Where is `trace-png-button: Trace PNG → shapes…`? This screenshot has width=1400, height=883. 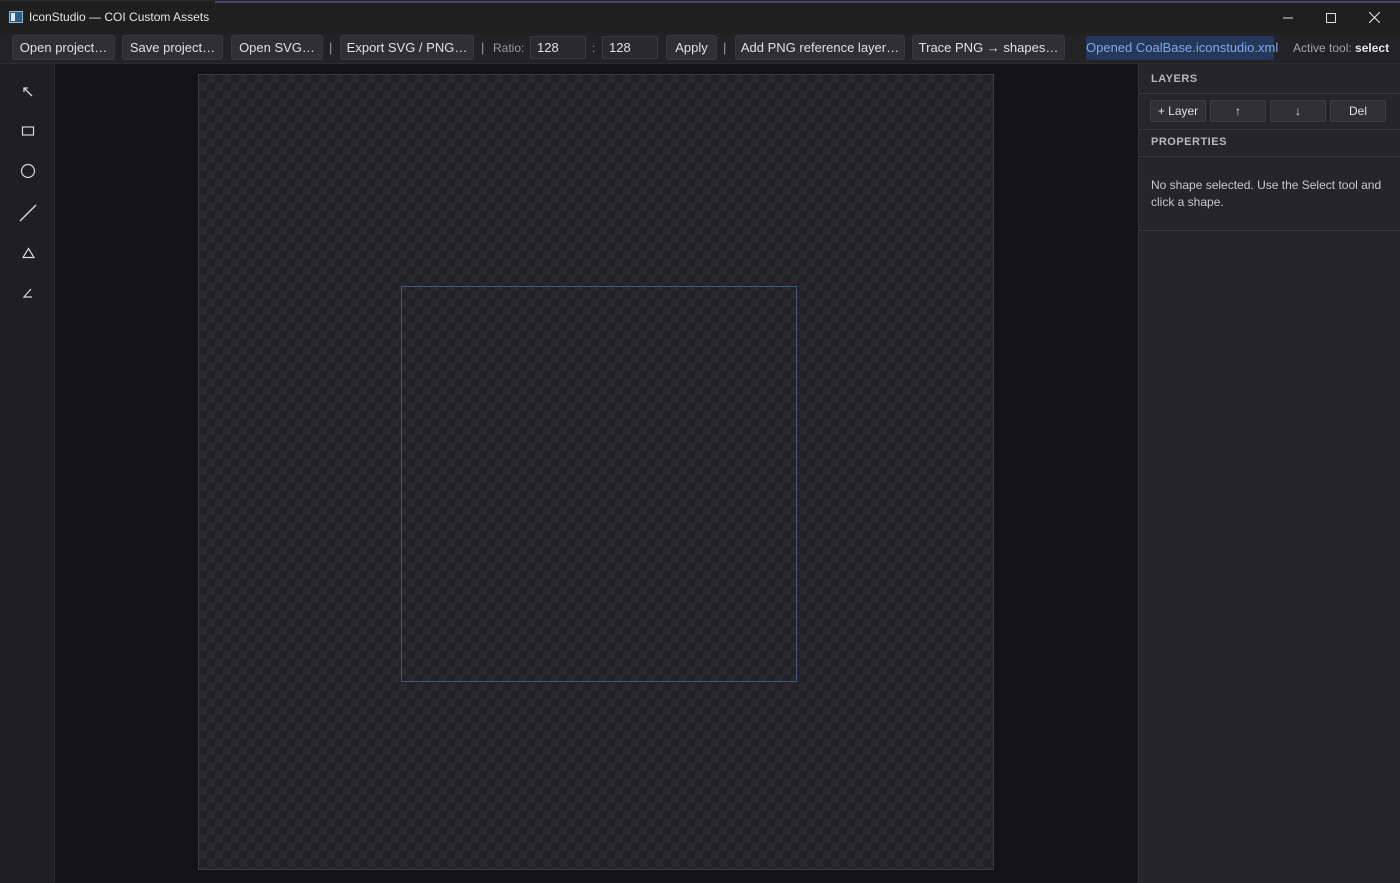
trace-png-button: Trace PNG → shapes… is located at coordinates (988, 47).